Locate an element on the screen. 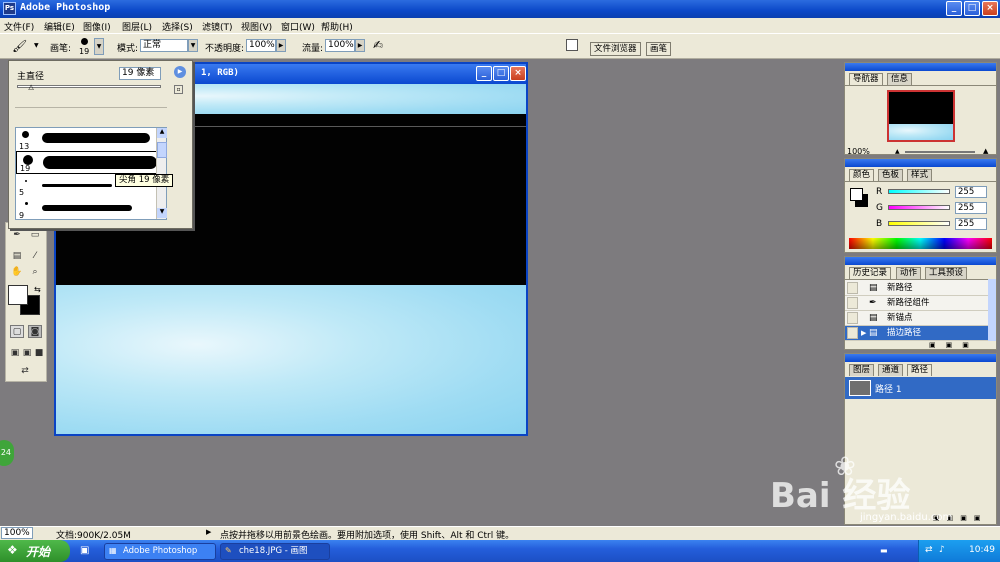 This screenshot has height=562, width=1000. brush-menu-arrow-icon: ▶ is located at coordinates (180, 72).